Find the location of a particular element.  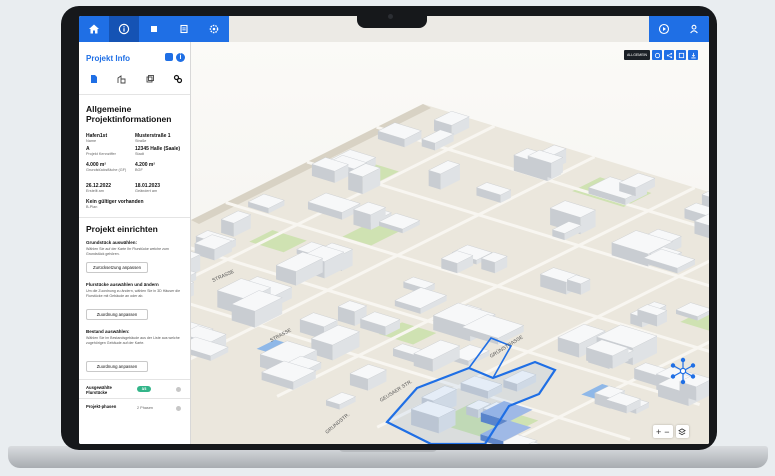

camera-notch is located at coordinates (392, 17).